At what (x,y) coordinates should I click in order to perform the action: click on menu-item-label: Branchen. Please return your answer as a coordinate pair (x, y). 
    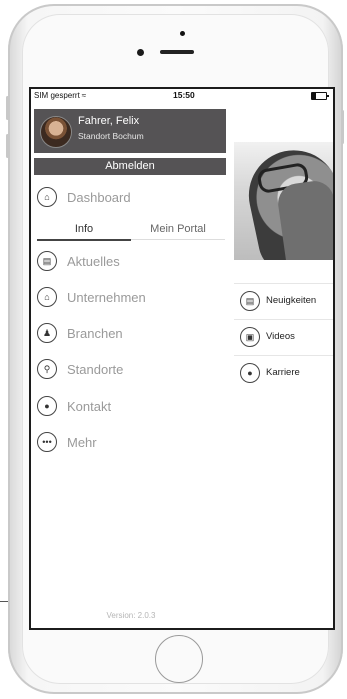
    Looking at the image, I should click on (95, 333).